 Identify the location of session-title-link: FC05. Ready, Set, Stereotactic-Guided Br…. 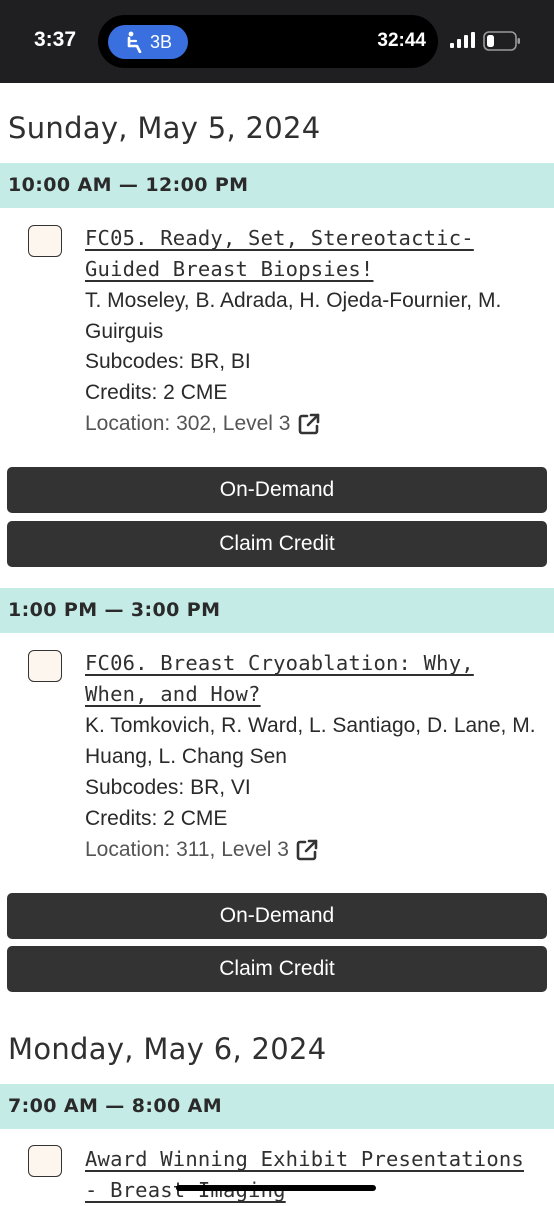
(305, 254).